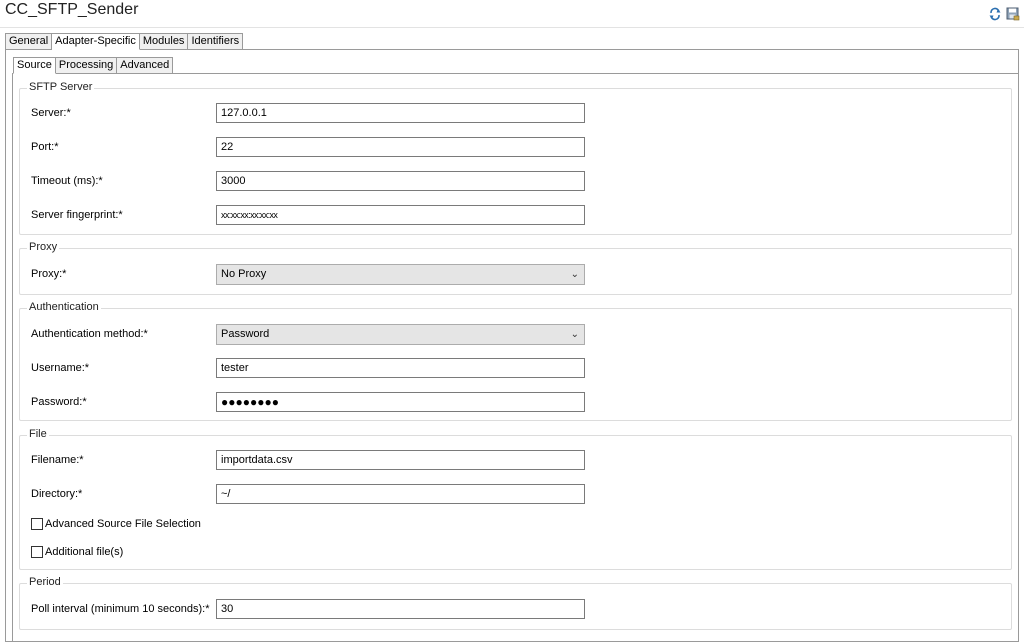 This screenshot has width=1024, height=642. What do you see at coordinates (400, 113) in the screenshot?
I see `server-input: 127.0.0.1` at bounding box center [400, 113].